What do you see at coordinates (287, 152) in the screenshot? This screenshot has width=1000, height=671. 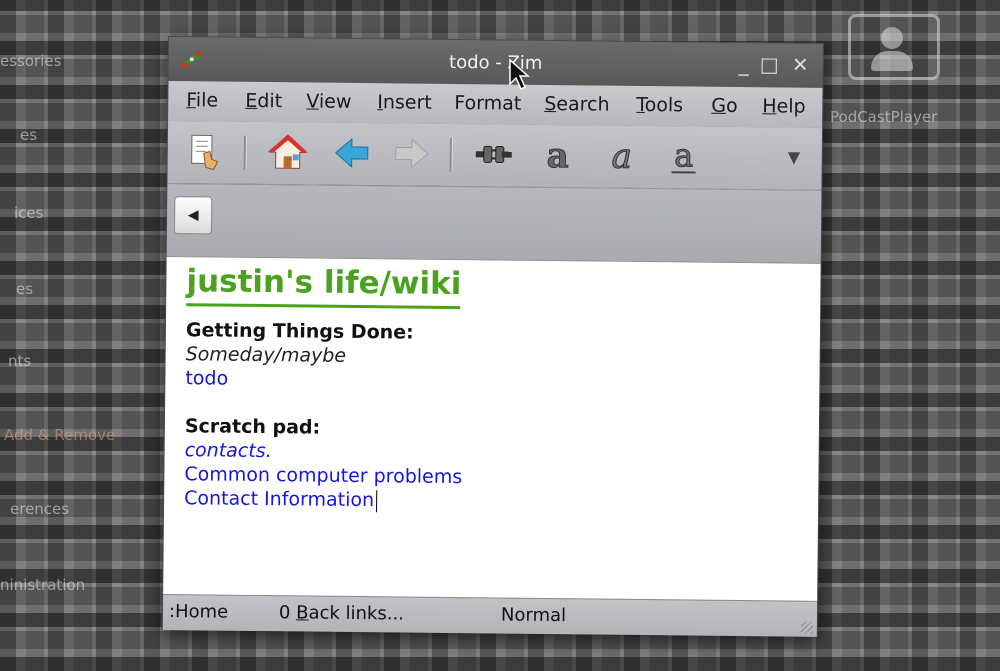 I see `home-icon` at bounding box center [287, 152].